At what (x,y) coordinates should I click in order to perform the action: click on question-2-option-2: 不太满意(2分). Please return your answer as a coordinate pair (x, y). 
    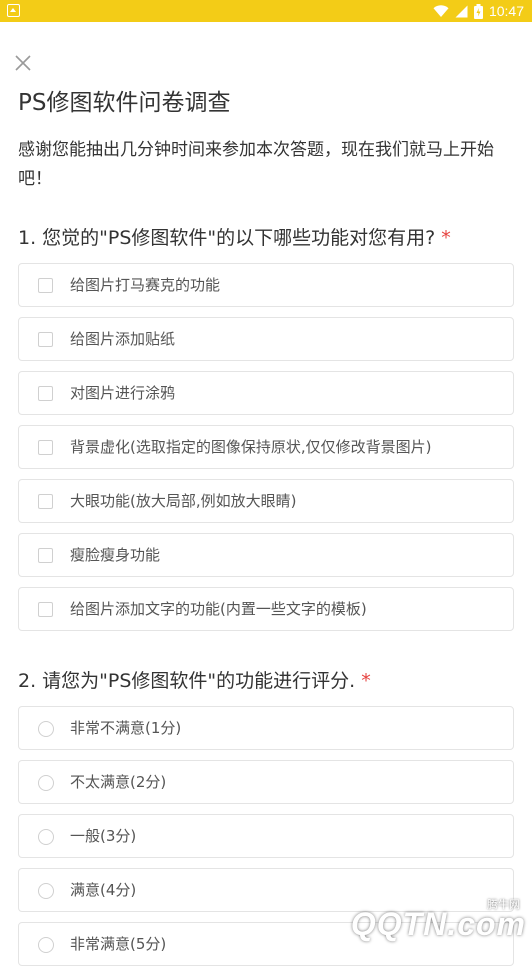
    Looking at the image, I should click on (266, 782).